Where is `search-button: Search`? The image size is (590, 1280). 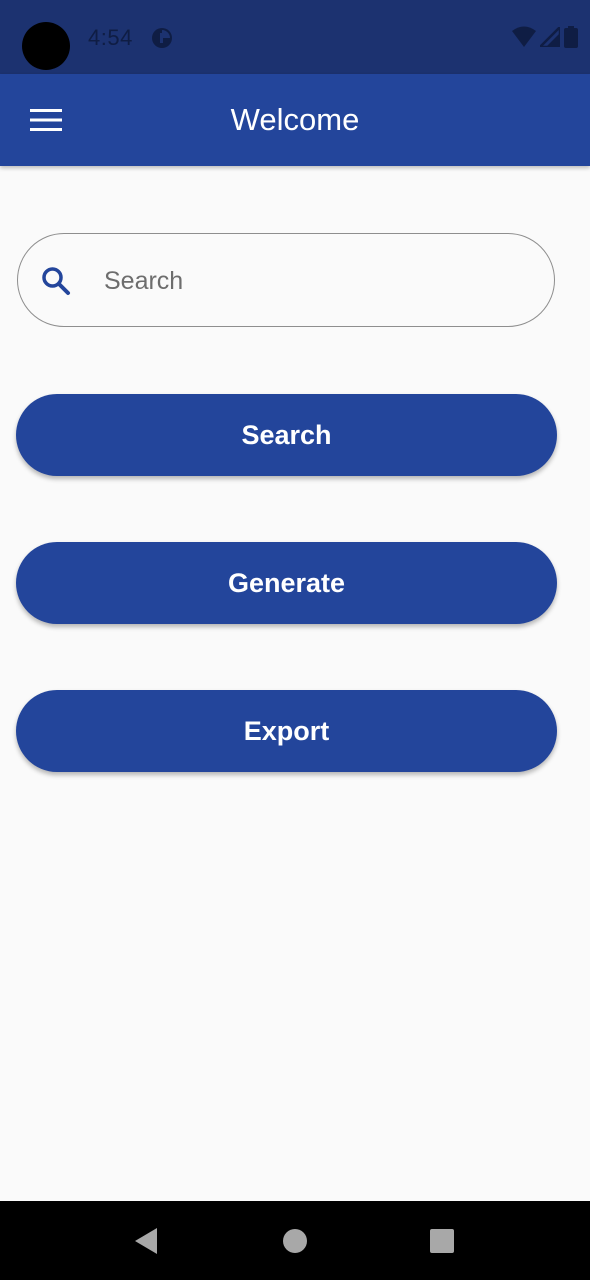 search-button: Search is located at coordinates (286, 435).